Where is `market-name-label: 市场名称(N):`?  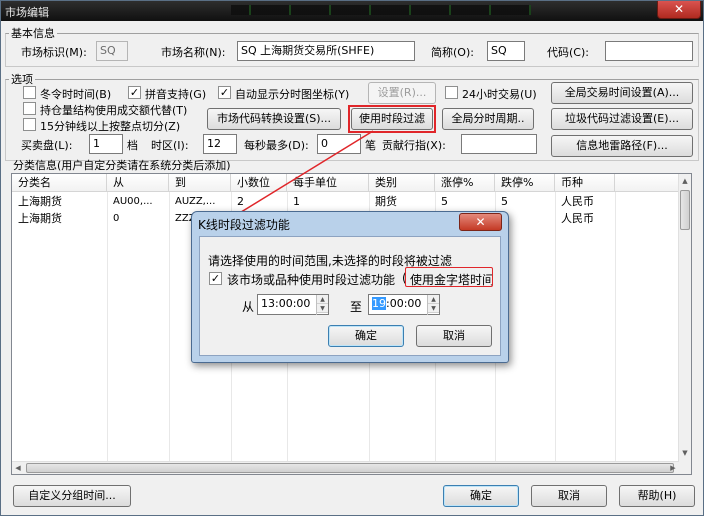
market-name-label: 市场名称(N): is located at coordinates (193, 52).